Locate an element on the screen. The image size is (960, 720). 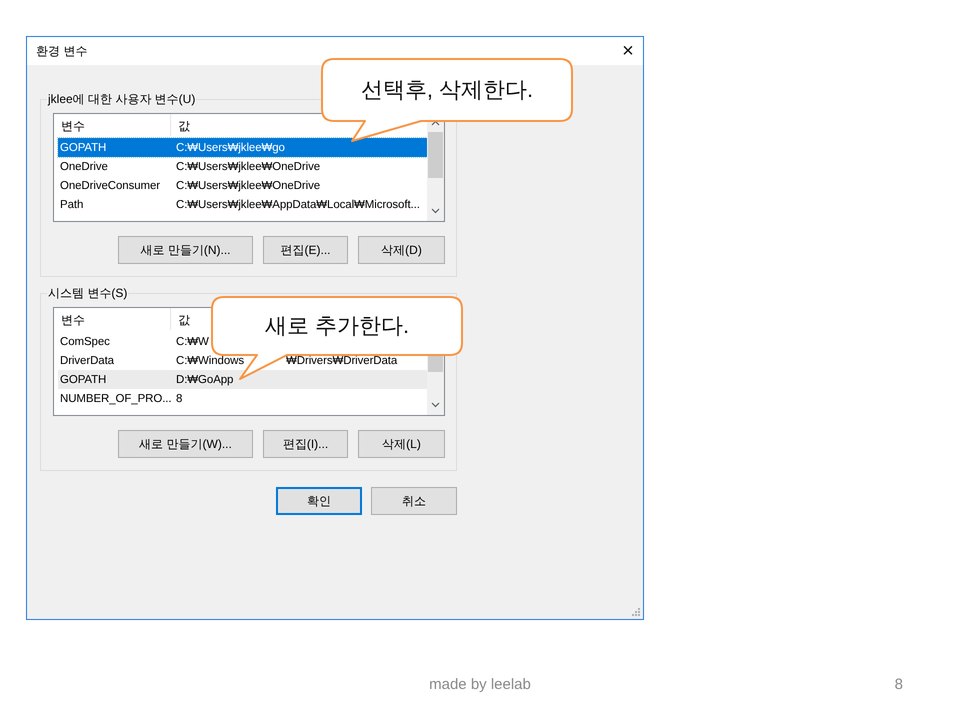
footer-credit: made by leelab is located at coordinates (480, 684).